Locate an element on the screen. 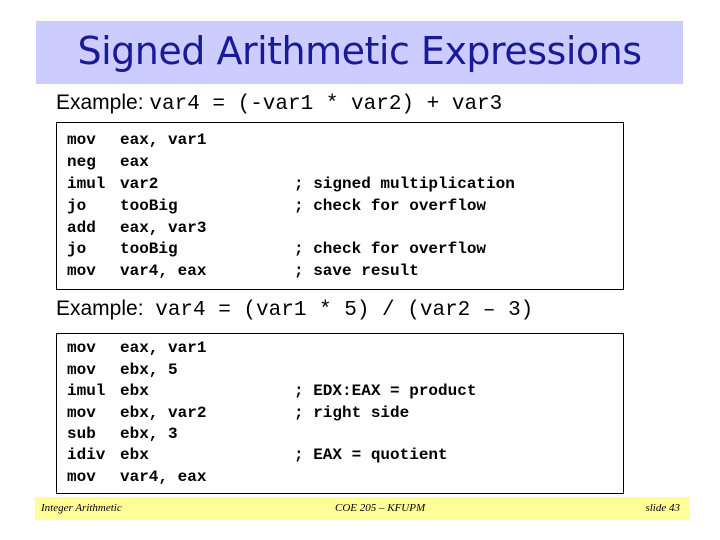 This screenshot has width=720, height=540. code-comment: ; save result is located at coordinates (356, 271).